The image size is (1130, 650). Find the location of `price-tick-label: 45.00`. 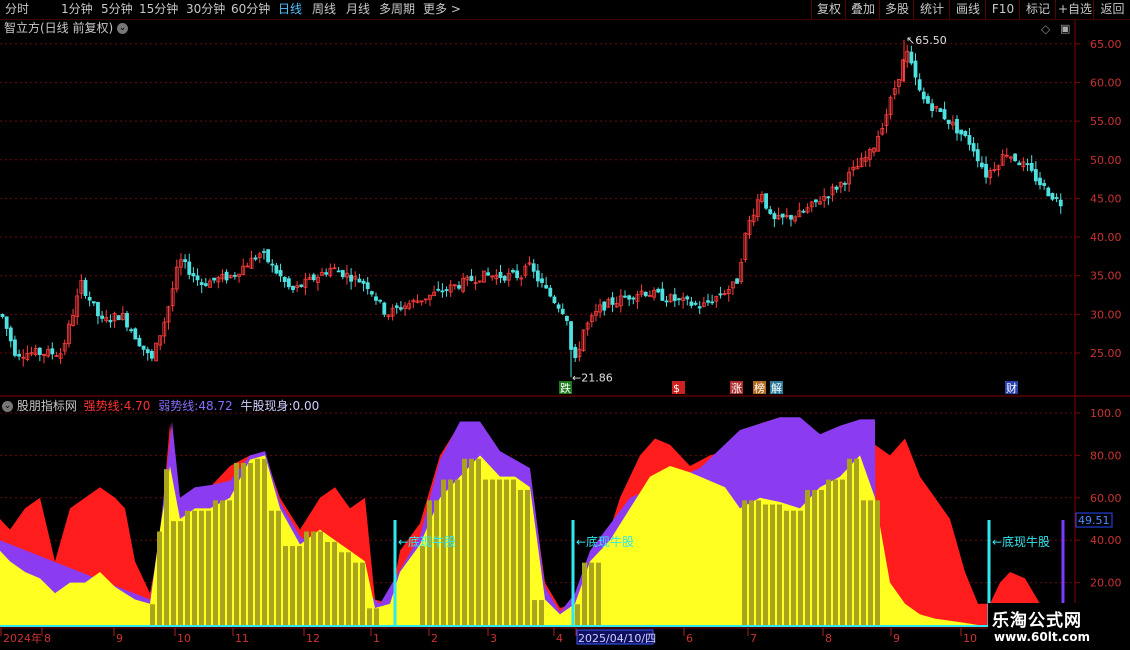

price-tick-label: 45.00 is located at coordinates (1106, 198).